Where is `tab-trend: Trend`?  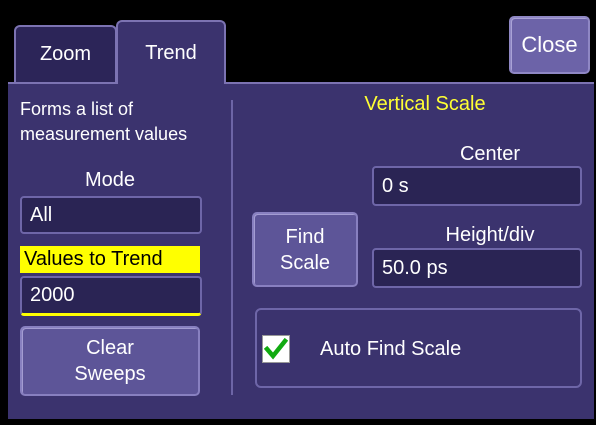 tab-trend: Trend is located at coordinates (171, 52).